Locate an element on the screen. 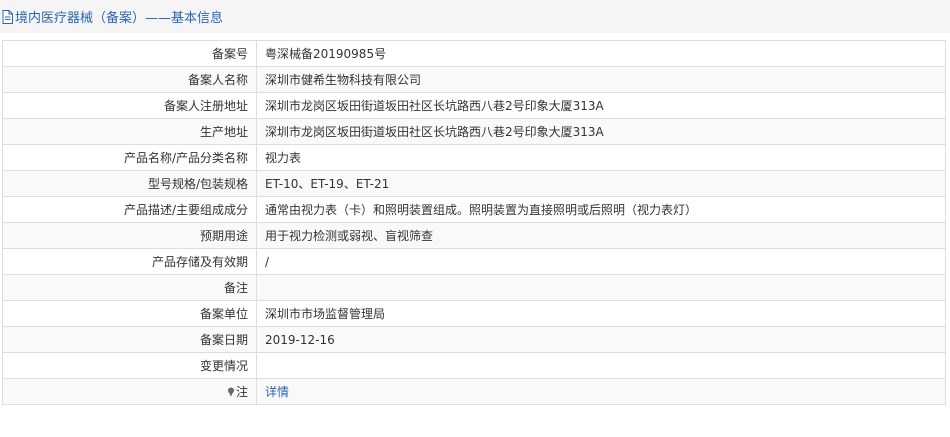  field-label: 型号规格/包装规格 is located at coordinates (129, 183).